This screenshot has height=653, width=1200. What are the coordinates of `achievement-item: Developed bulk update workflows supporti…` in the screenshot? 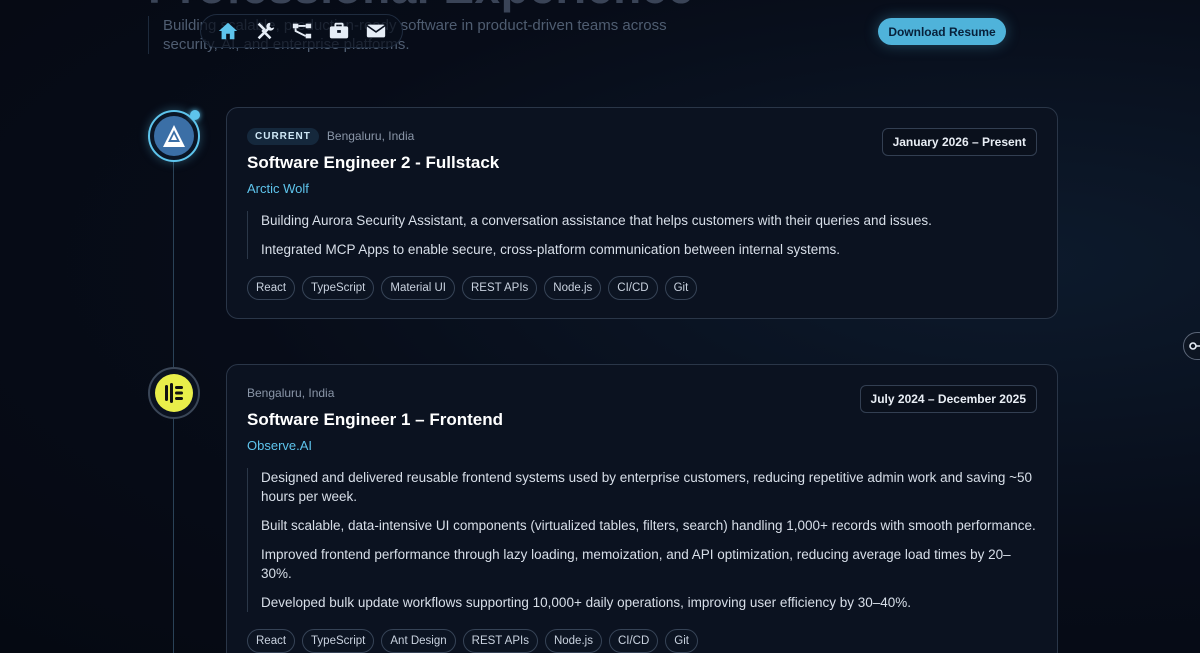 It's located at (586, 602).